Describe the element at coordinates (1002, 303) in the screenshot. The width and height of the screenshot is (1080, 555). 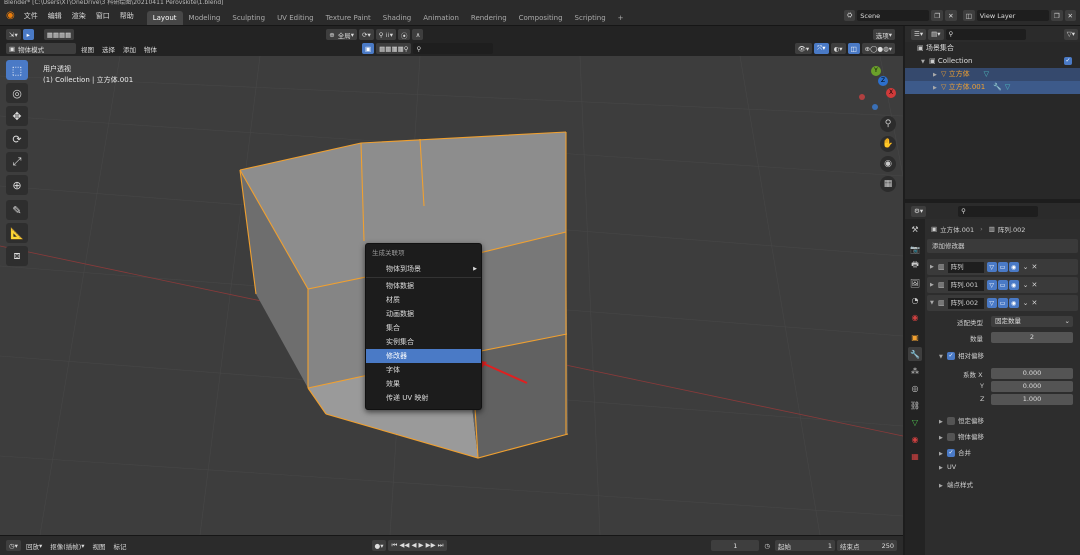
I see `modifier-array-002: ▼ ▥ 阵列.002 ▽ ▭ ◉ ⌄ ✕` at that location.